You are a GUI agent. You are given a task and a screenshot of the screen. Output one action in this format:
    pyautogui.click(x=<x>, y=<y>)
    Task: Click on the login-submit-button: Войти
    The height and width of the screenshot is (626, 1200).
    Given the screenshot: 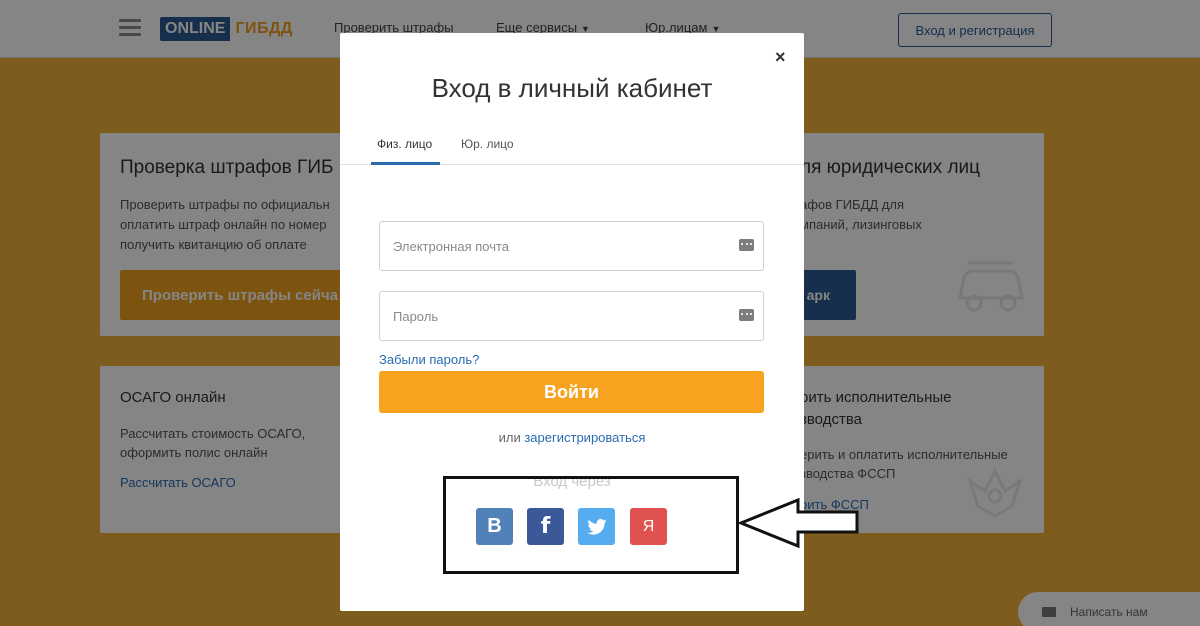 What is the action you would take?
    pyautogui.click(x=571, y=392)
    